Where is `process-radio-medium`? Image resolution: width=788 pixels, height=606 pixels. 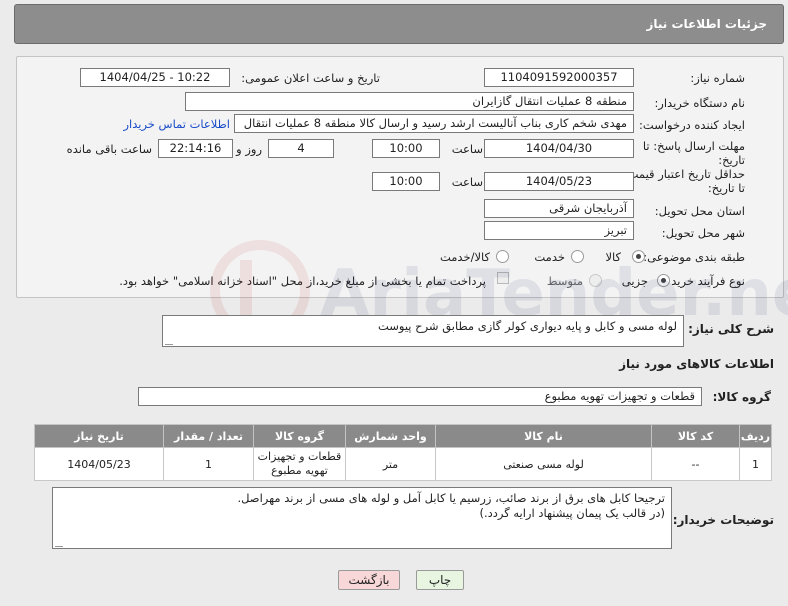
process-radio-medium is located at coordinates (595, 280).